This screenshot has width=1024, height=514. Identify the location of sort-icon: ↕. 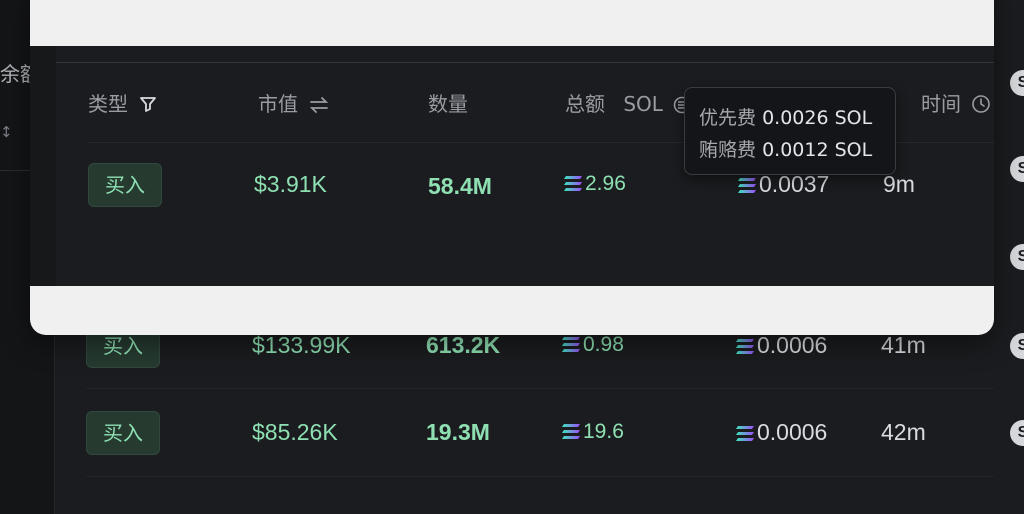
(6, 132).